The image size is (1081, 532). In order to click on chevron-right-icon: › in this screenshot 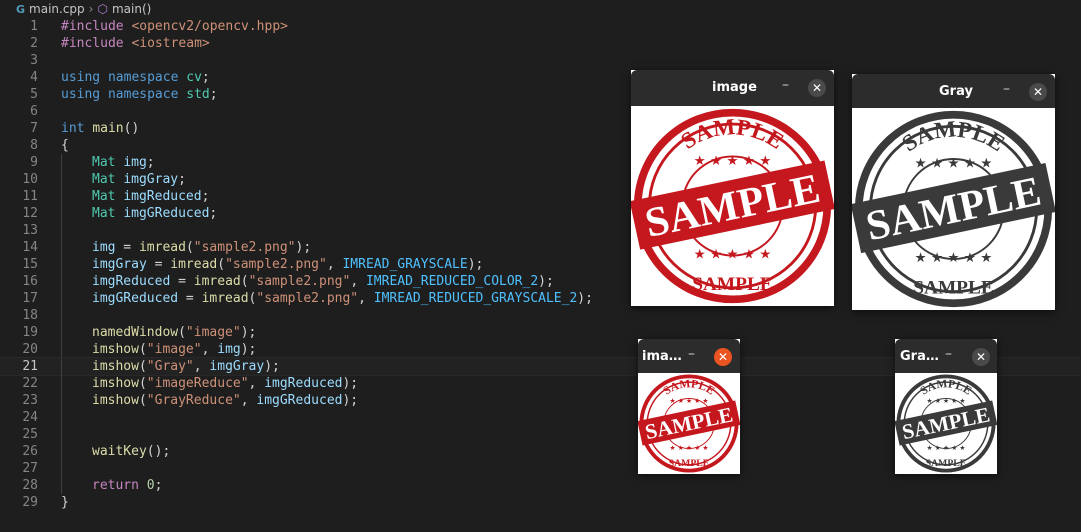, I will do `click(91, 9)`.